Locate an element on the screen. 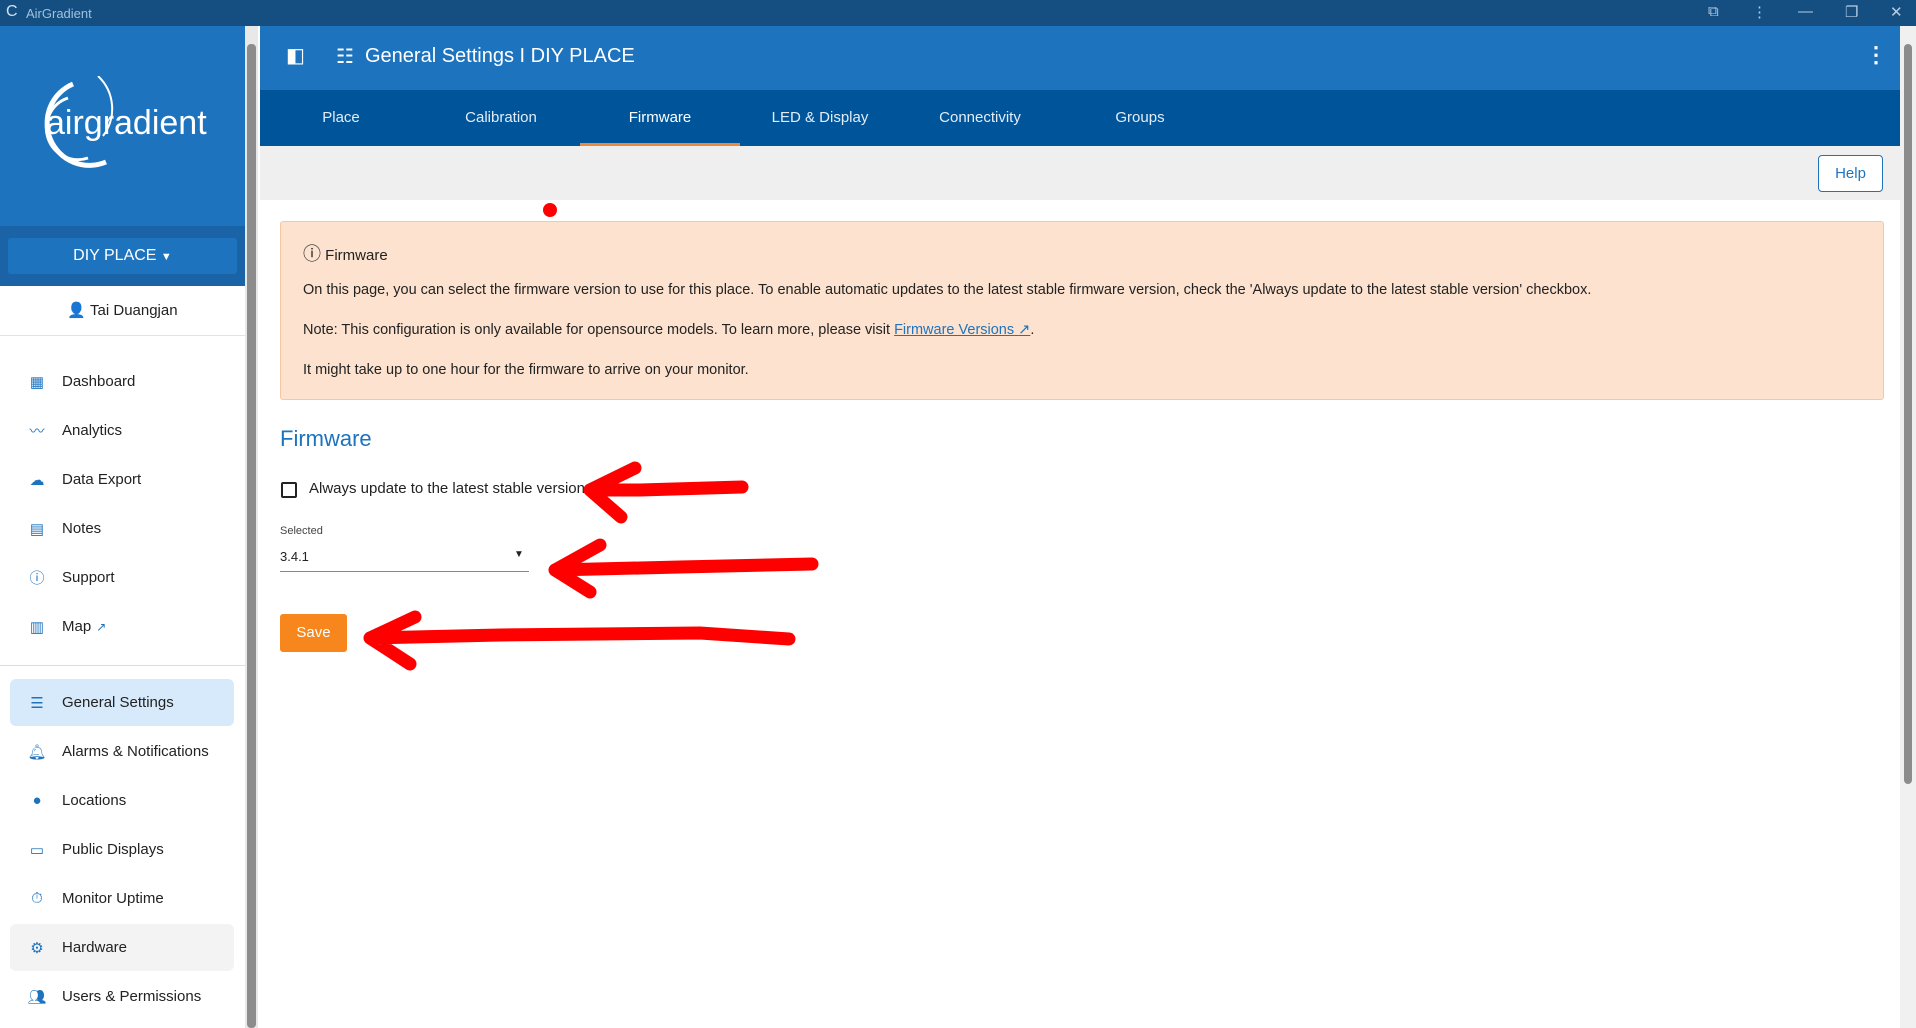 This screenshot has width=1916, height=1028. sidebar-item-general-settings: ☰ General Settings is located at coordinates (122, 702).